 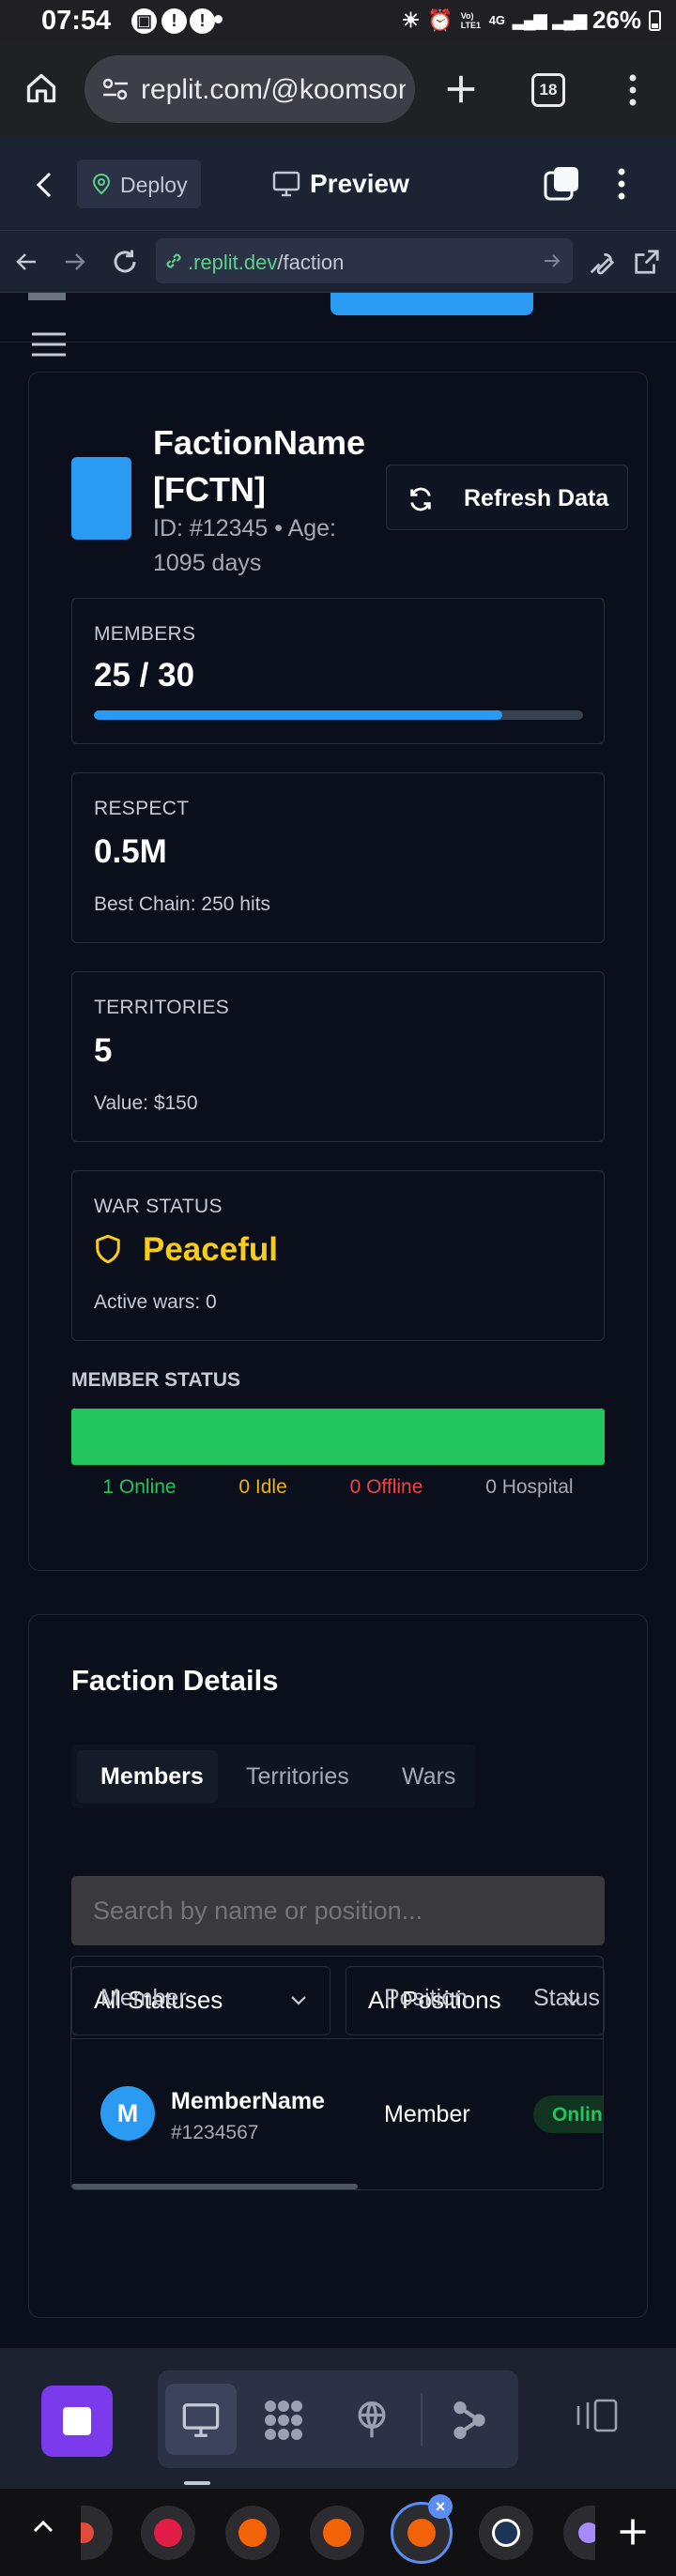 What do you see at coordinates (597, 2415) in the screenshot?
I see `split-layout-icon` at bounding box center [597, 2415].